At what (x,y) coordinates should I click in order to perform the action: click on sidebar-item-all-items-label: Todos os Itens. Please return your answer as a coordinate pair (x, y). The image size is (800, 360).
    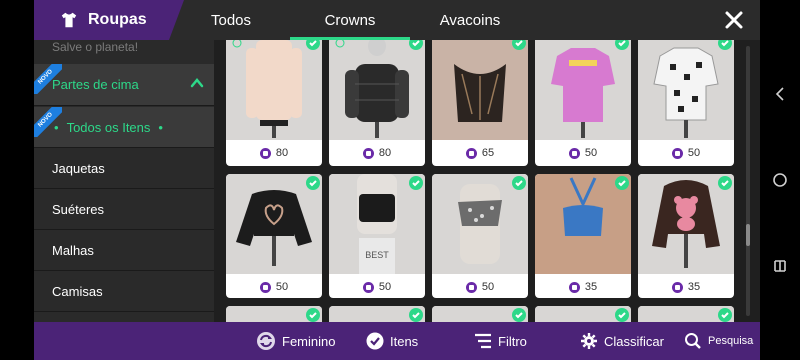
    Looking at the image, I should click on (108, 127).